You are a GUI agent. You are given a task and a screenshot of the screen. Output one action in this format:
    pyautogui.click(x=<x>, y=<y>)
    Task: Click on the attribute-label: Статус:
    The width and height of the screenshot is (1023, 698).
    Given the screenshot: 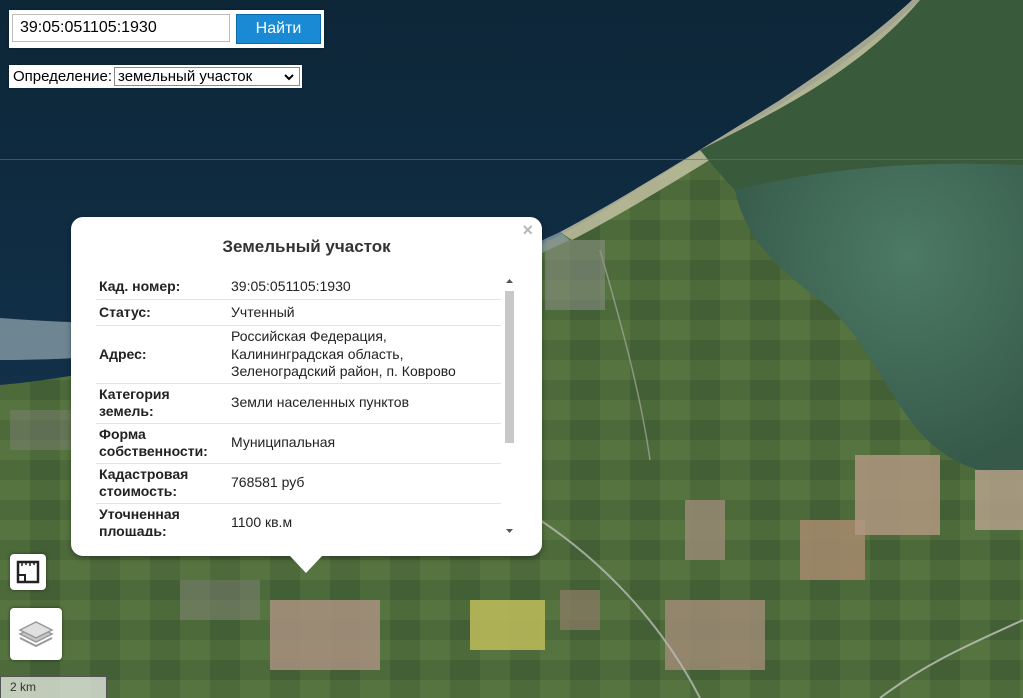 What is the action you would take?
    pyautogui.click(x=125, y=313)
    